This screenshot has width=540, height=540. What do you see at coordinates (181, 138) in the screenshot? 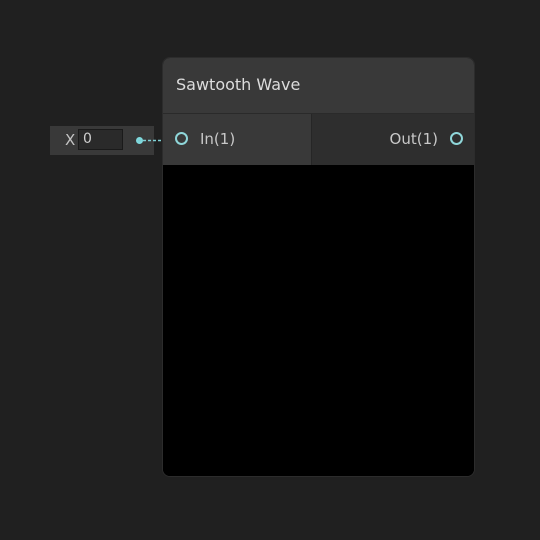
I see `input-port-circle-icon` at bounding box center [181, 138].